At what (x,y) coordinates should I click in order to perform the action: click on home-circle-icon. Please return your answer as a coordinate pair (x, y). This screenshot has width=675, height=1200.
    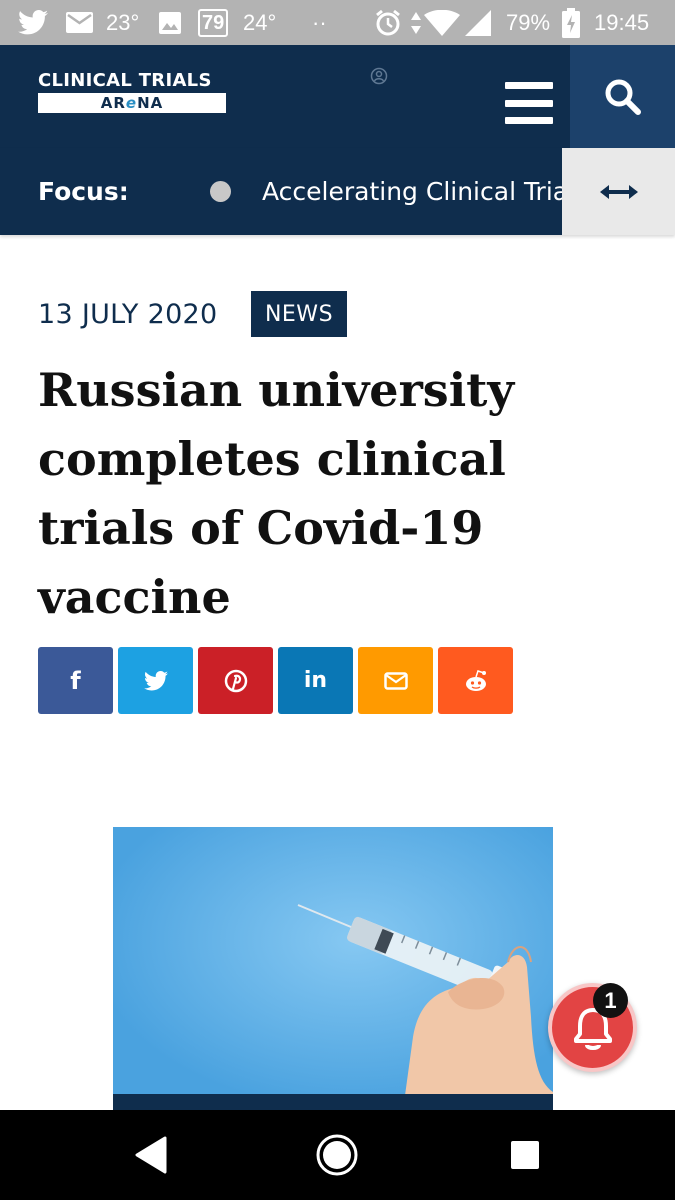
    Looking at the image, I should click on (337, 1155).